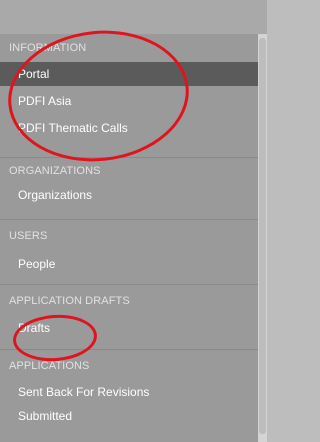  What do you see at coordinates (129, 264) in the screenshot?
I see `sidebar-item-people: People` at bounding box center [129, 264].